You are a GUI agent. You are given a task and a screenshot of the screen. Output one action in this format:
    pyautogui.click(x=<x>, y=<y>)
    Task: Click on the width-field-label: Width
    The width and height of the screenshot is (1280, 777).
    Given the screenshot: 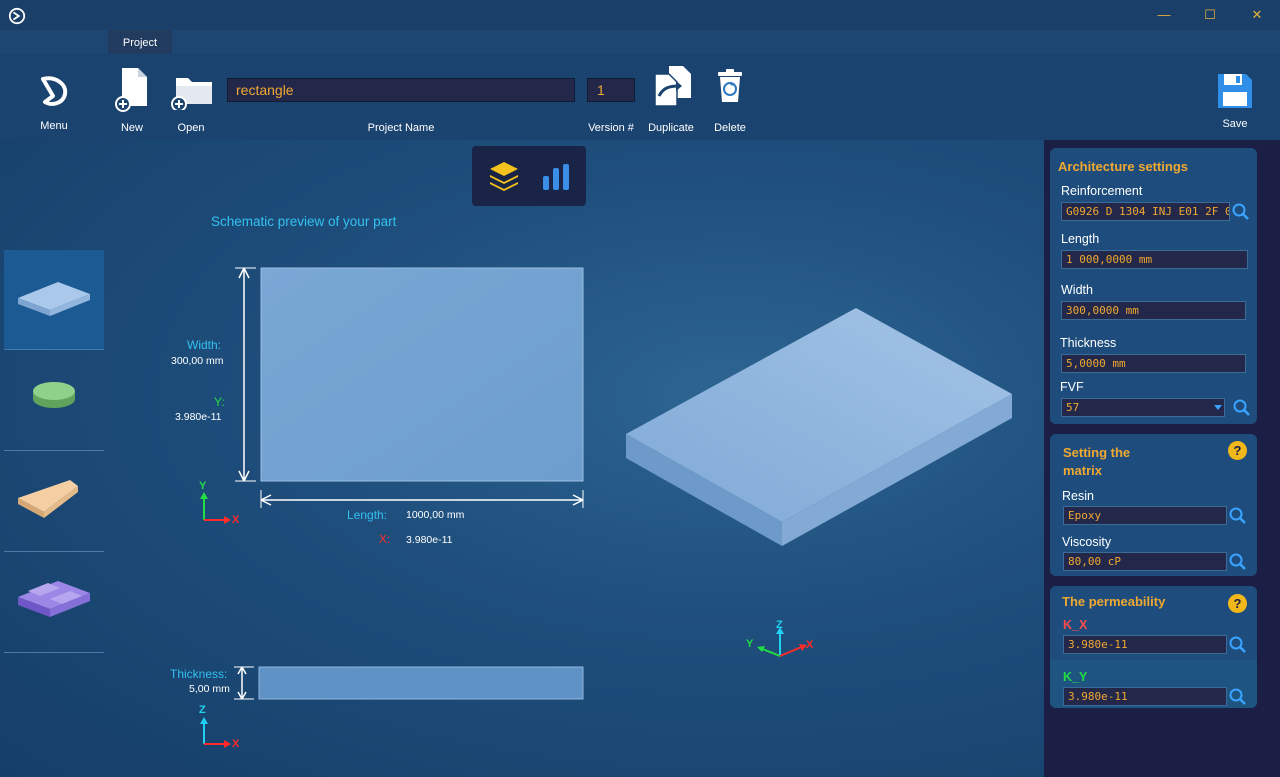 What is the action you would take?
    pyautogui.click(x=1077, y=290)
    